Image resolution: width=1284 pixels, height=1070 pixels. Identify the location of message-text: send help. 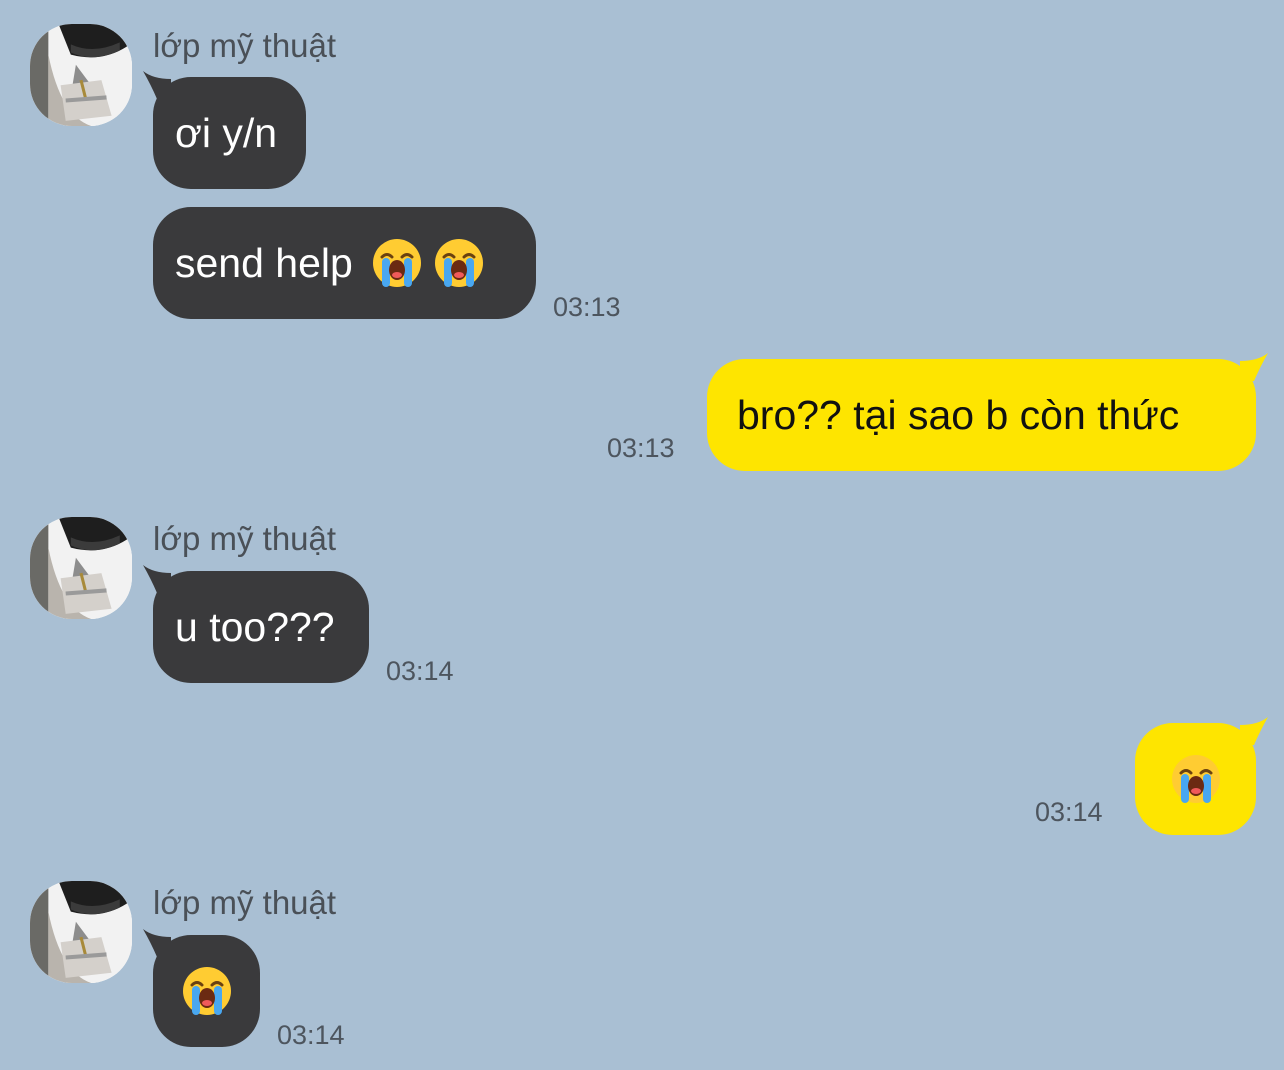
(264, 262).